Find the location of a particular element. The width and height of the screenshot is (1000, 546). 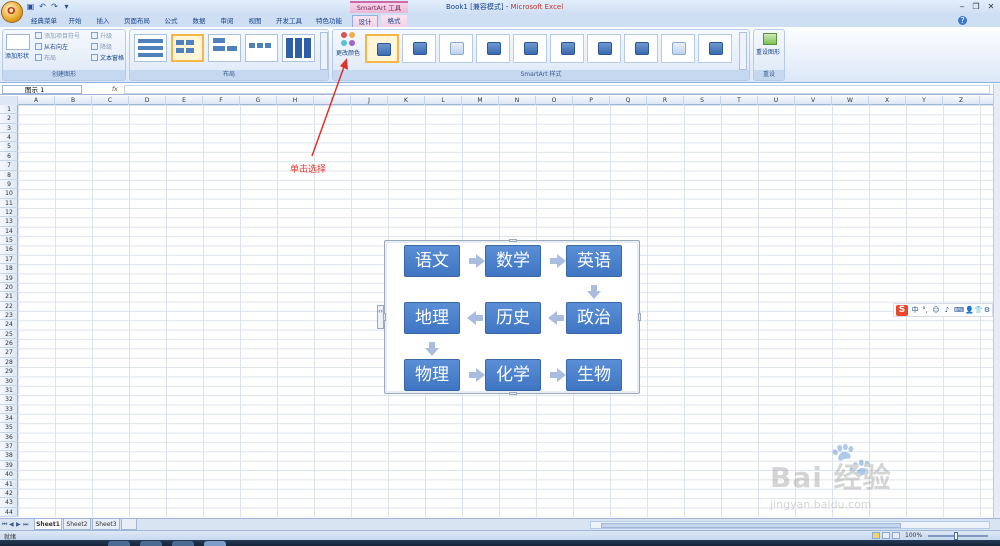

page-layout-view-icon is located at coordinates (886, 535).